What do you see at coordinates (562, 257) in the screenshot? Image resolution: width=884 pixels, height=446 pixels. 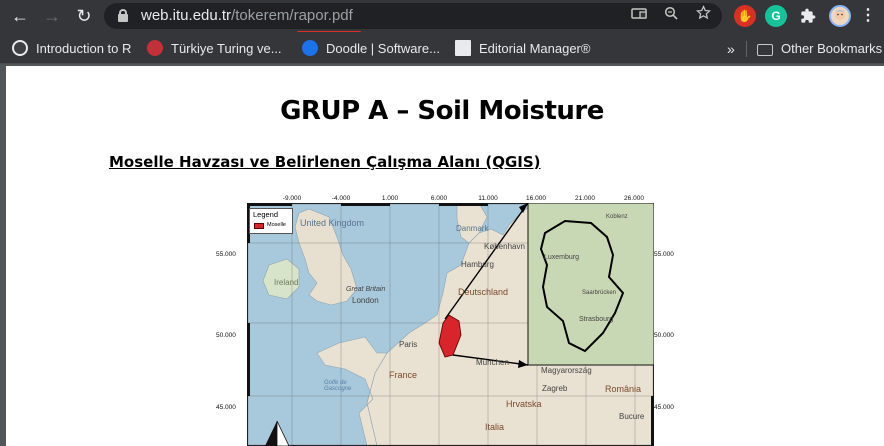 I see `inset-place-label: Luxemburg` at bounding box center [562, 257].